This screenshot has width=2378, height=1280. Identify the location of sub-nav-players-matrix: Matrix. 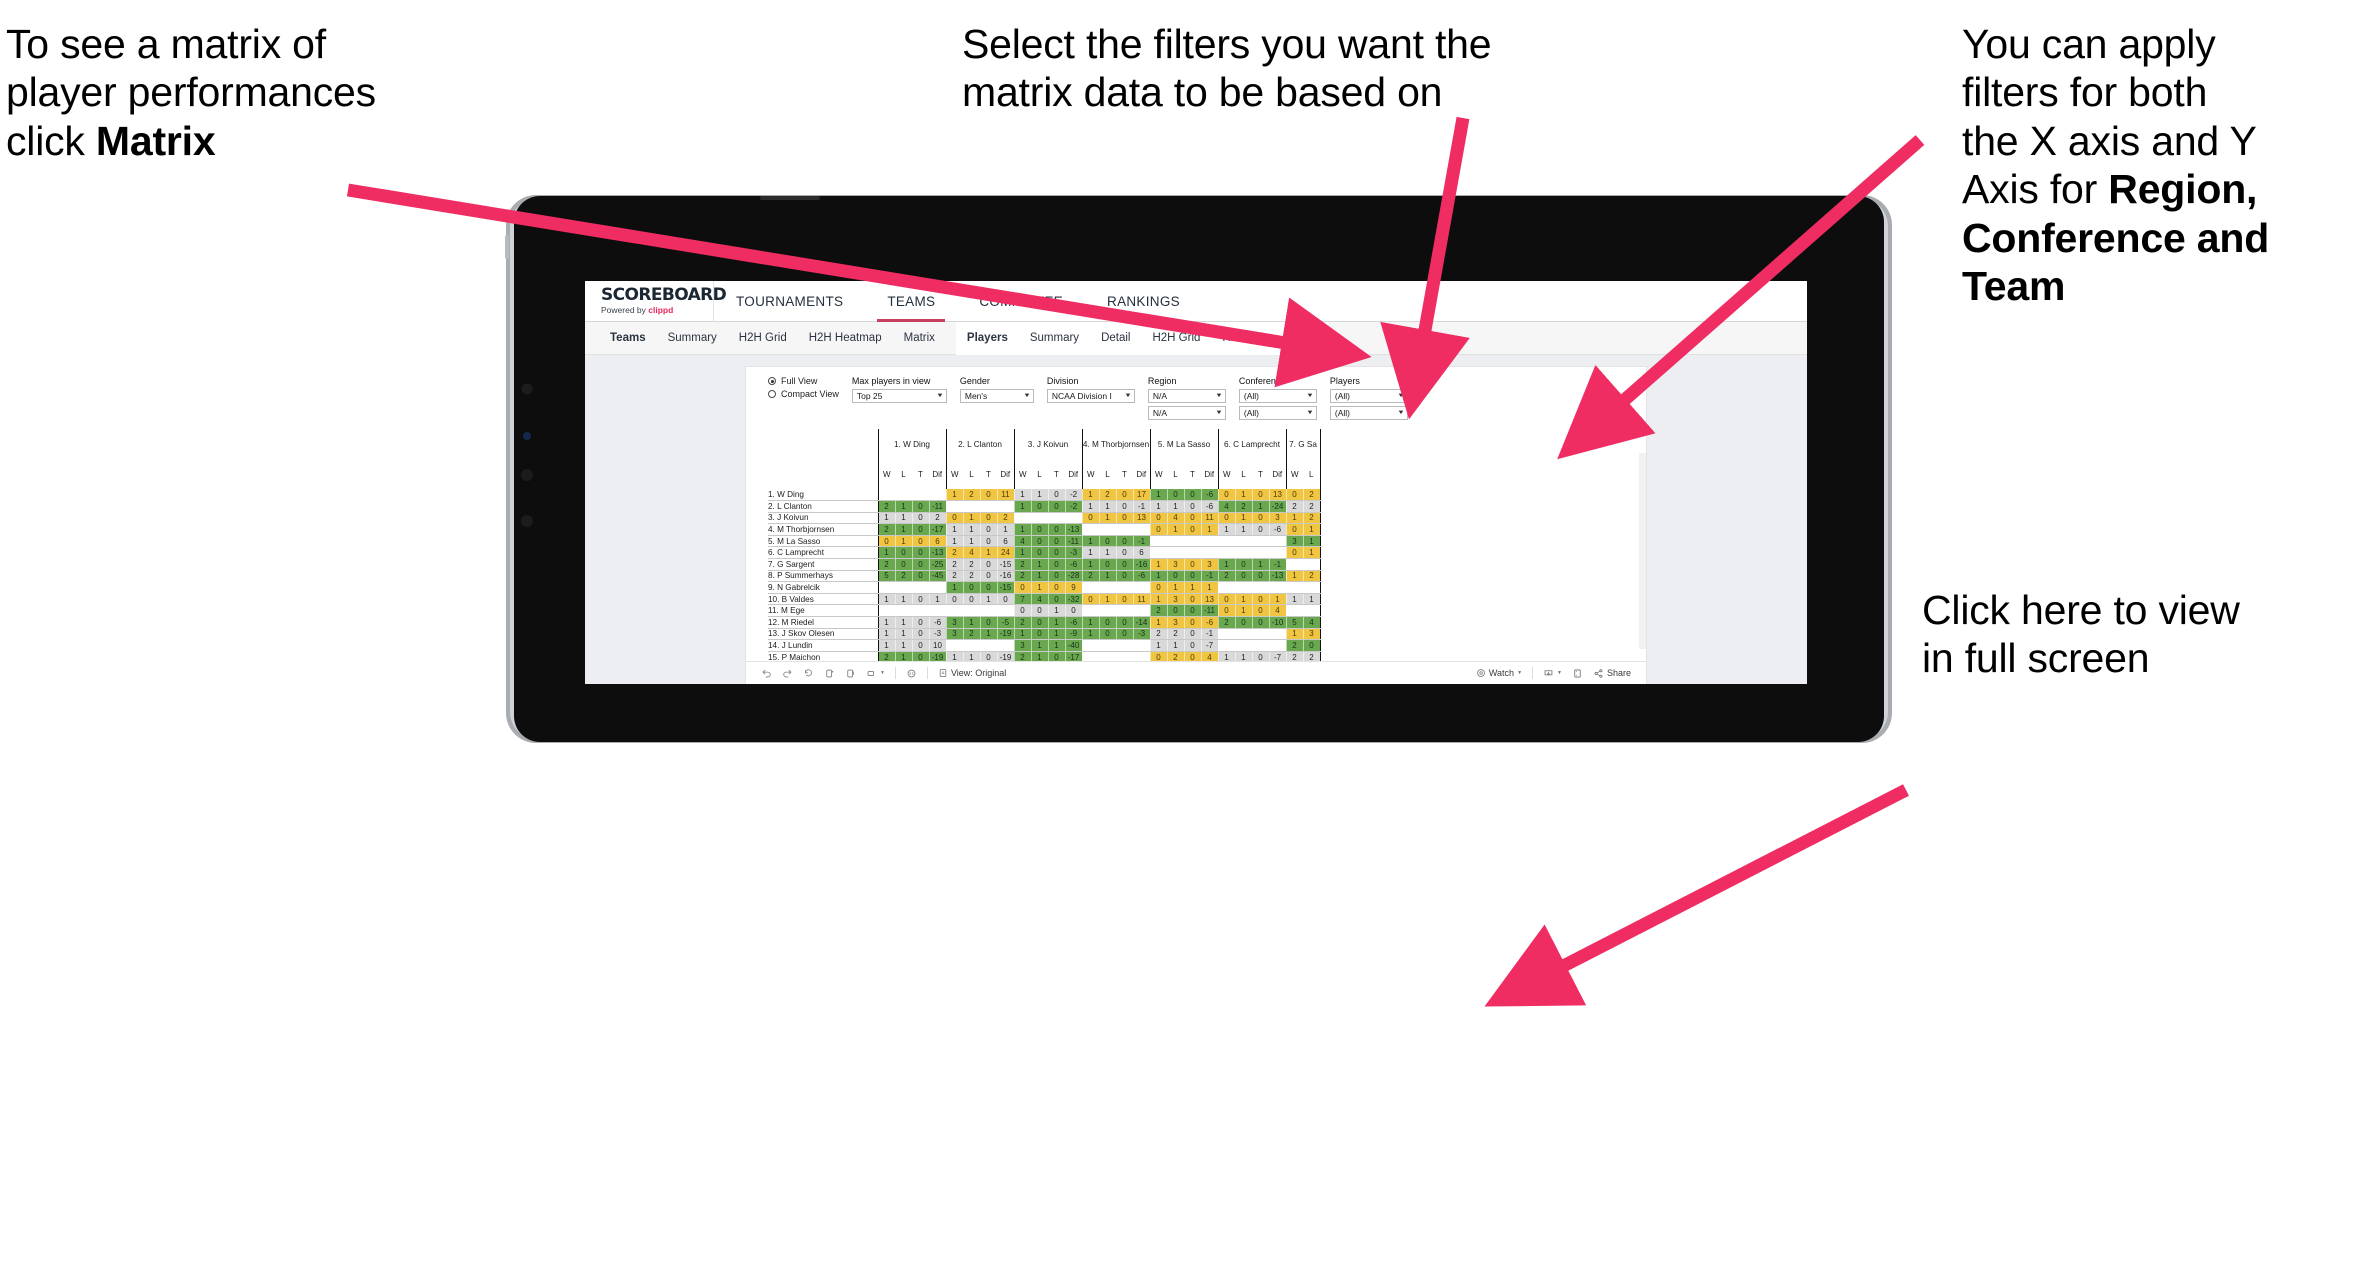
(1300, 338).